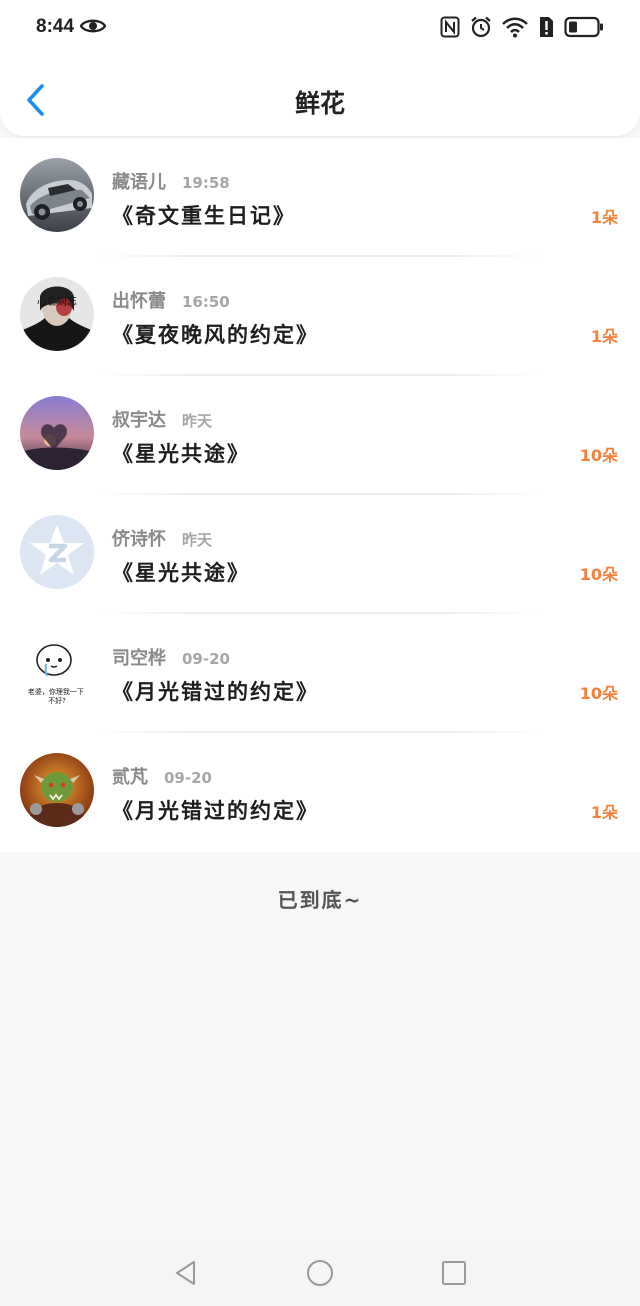  I want to click on book-title: 《奇文重生日记》, so click(204, 215).